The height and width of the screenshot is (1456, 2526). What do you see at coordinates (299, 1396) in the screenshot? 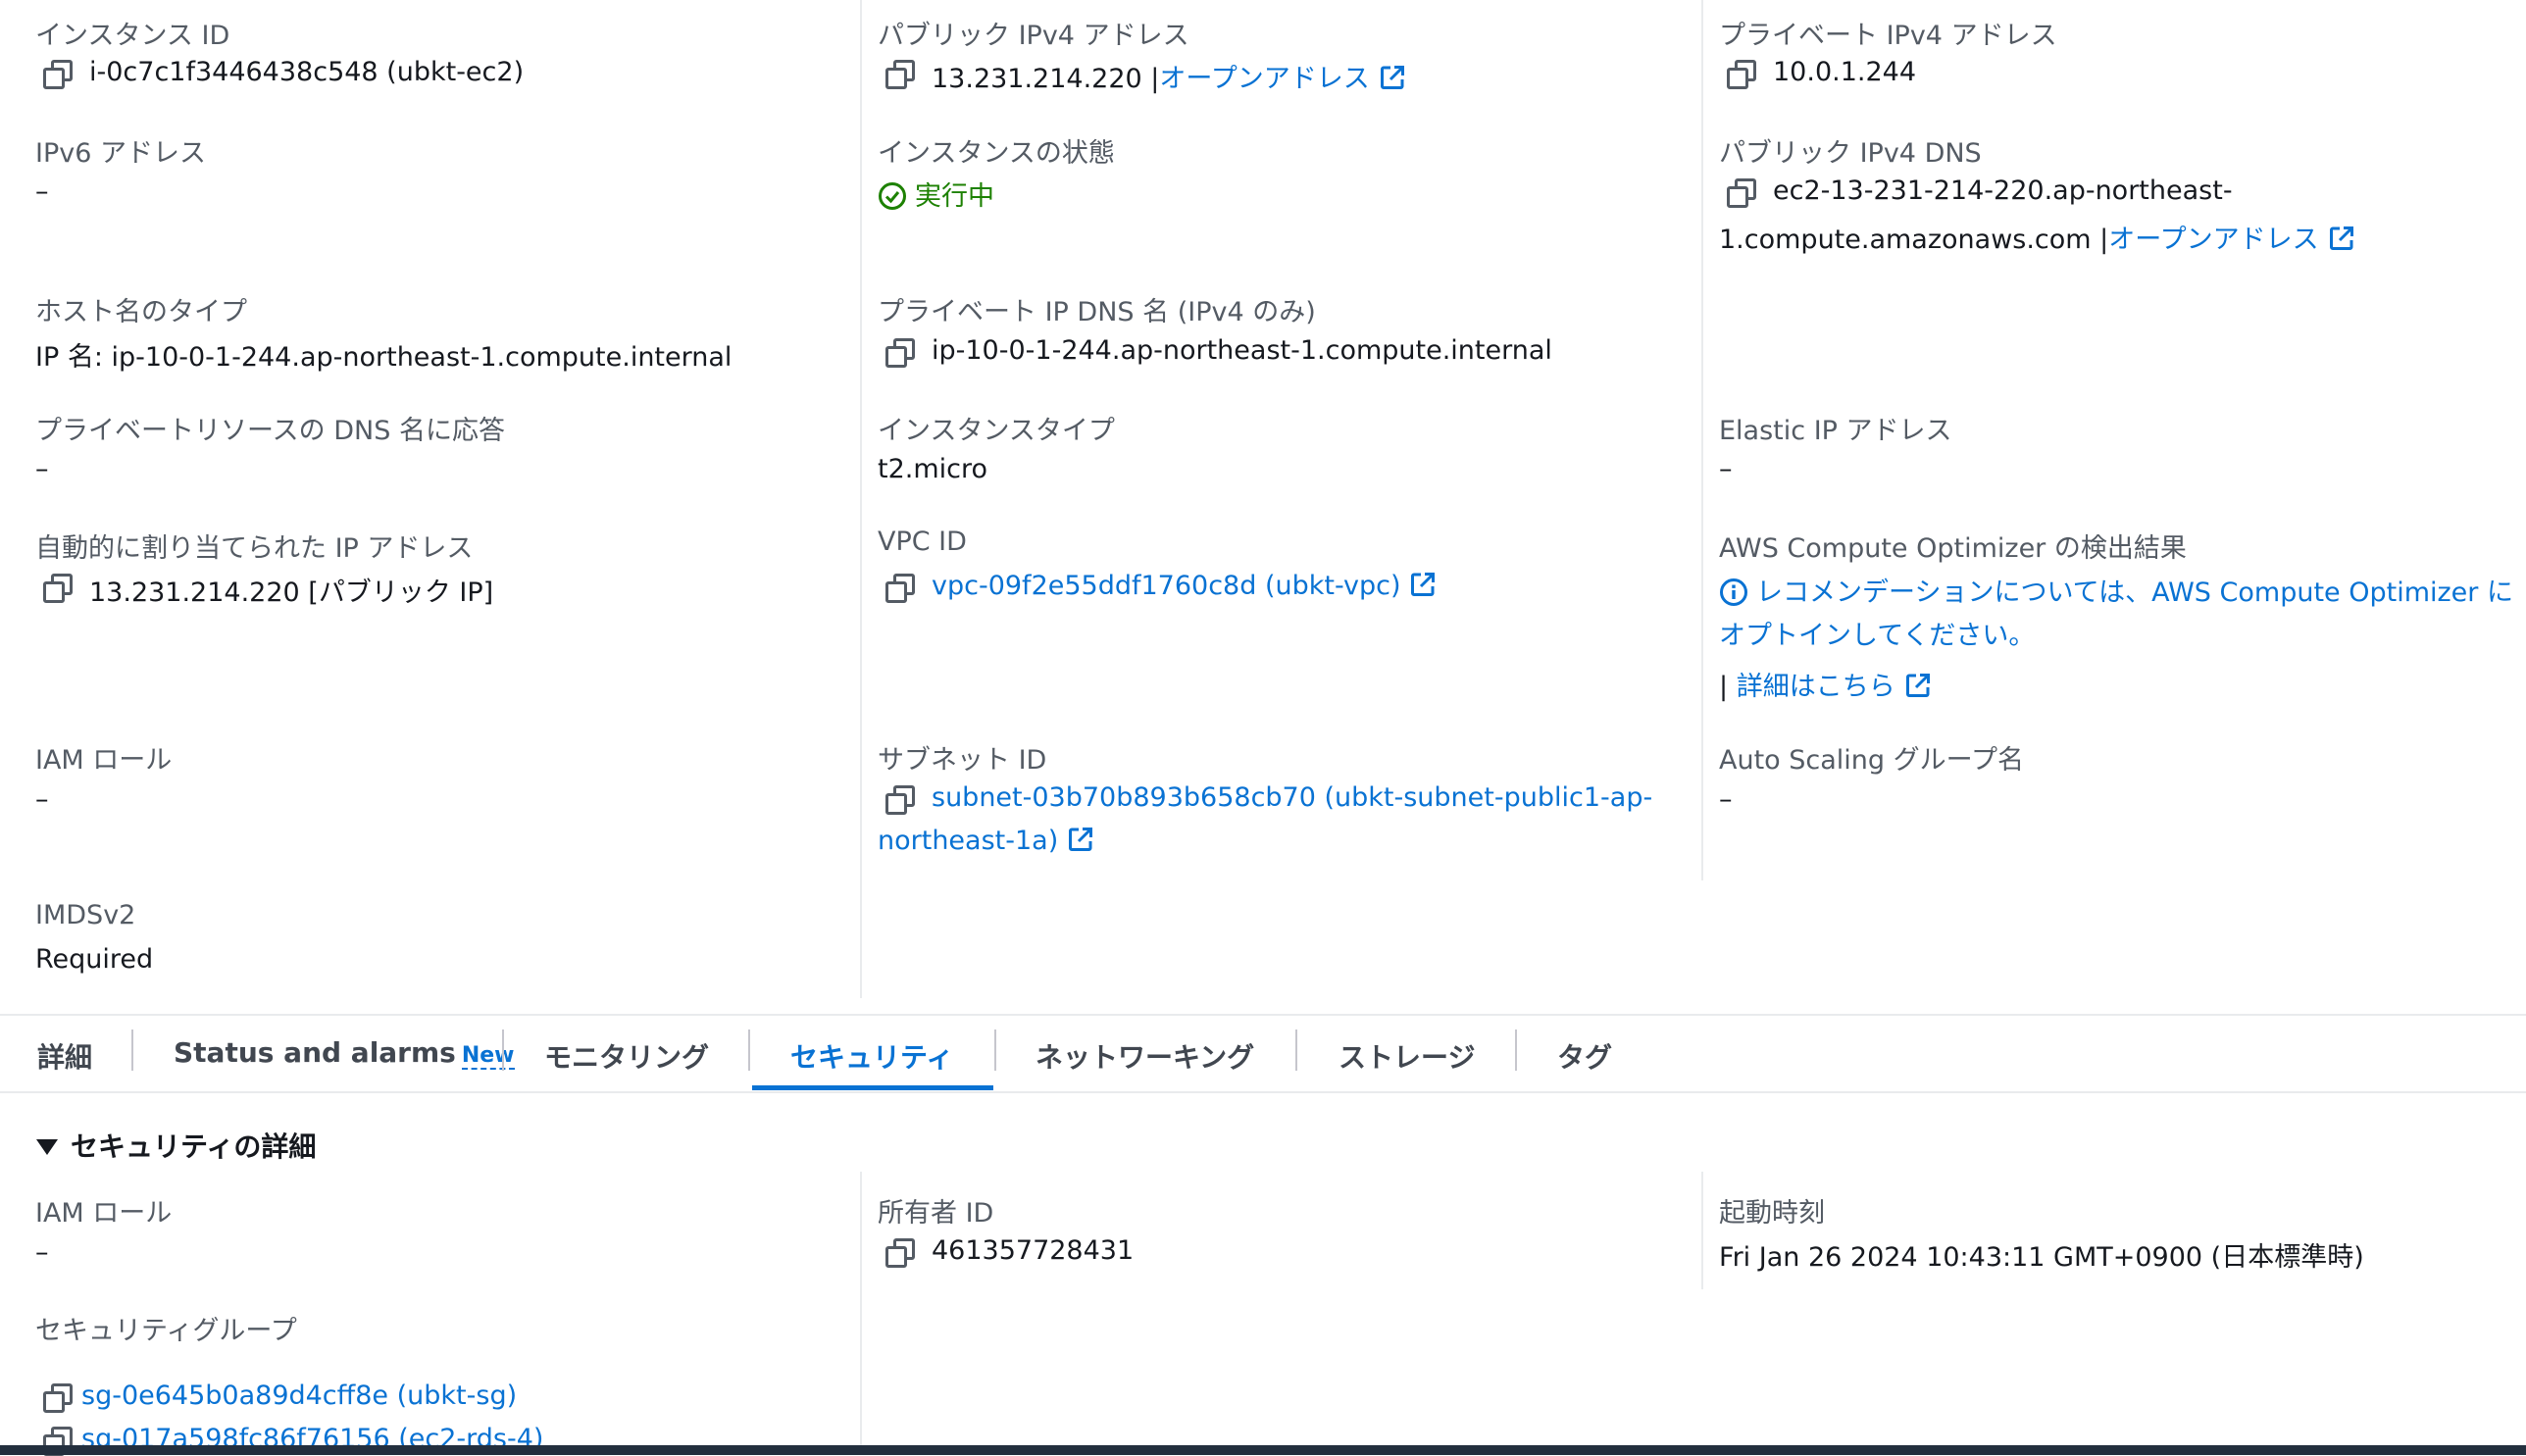
I see `security-group-link: sg-0e645b0a89d4cff8e (ubkt-sg)` at bounding box center [299, 1396].